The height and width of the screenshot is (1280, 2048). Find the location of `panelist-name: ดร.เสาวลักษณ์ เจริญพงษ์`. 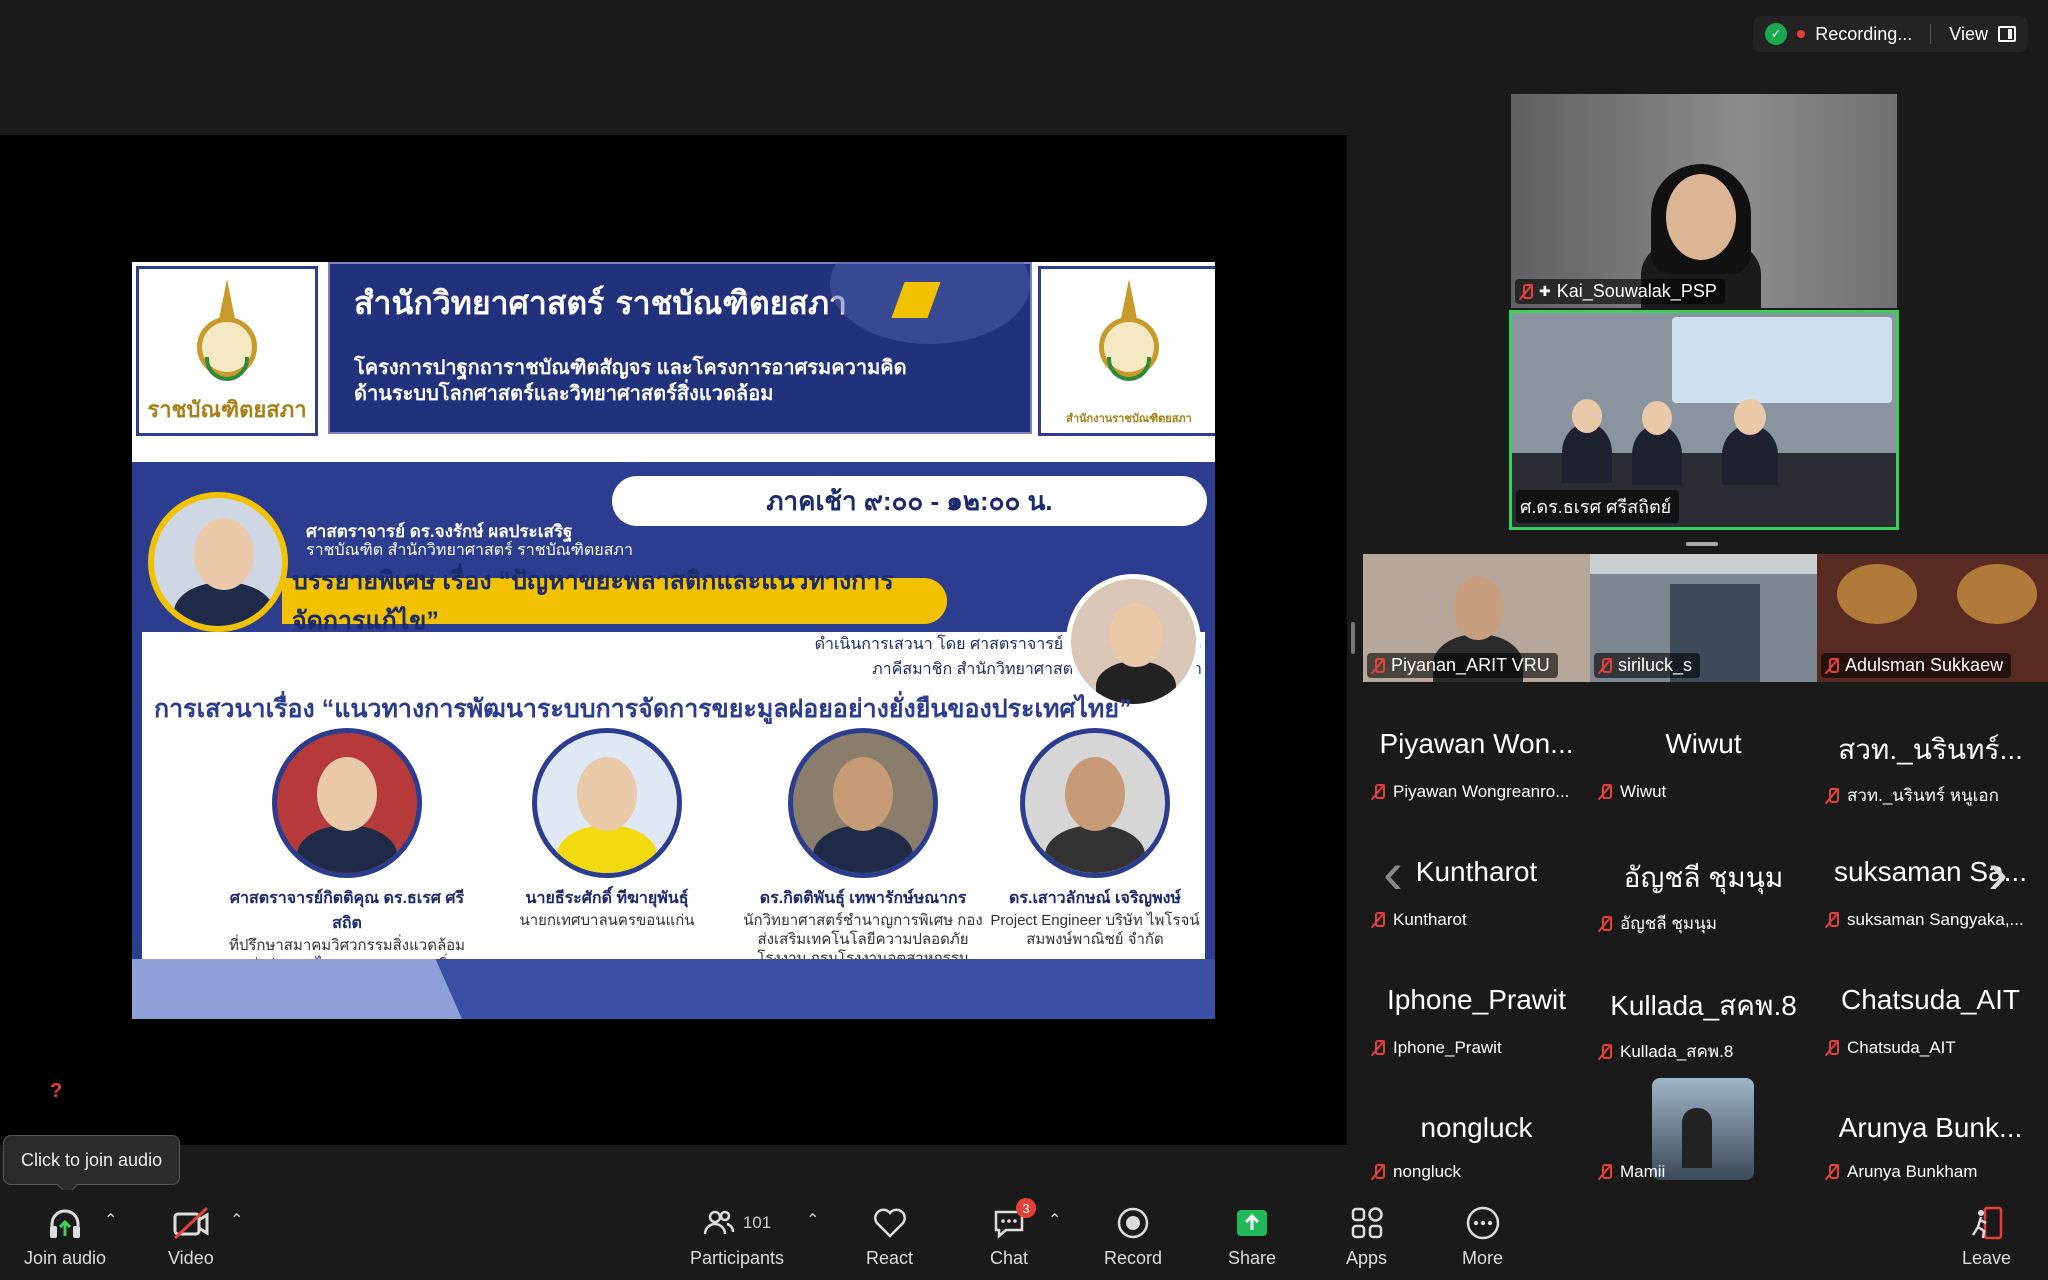

panelist-name: ดร.เสาวลักษณ์ เจริญพงษ์ is located at coordinates (1095, 898).